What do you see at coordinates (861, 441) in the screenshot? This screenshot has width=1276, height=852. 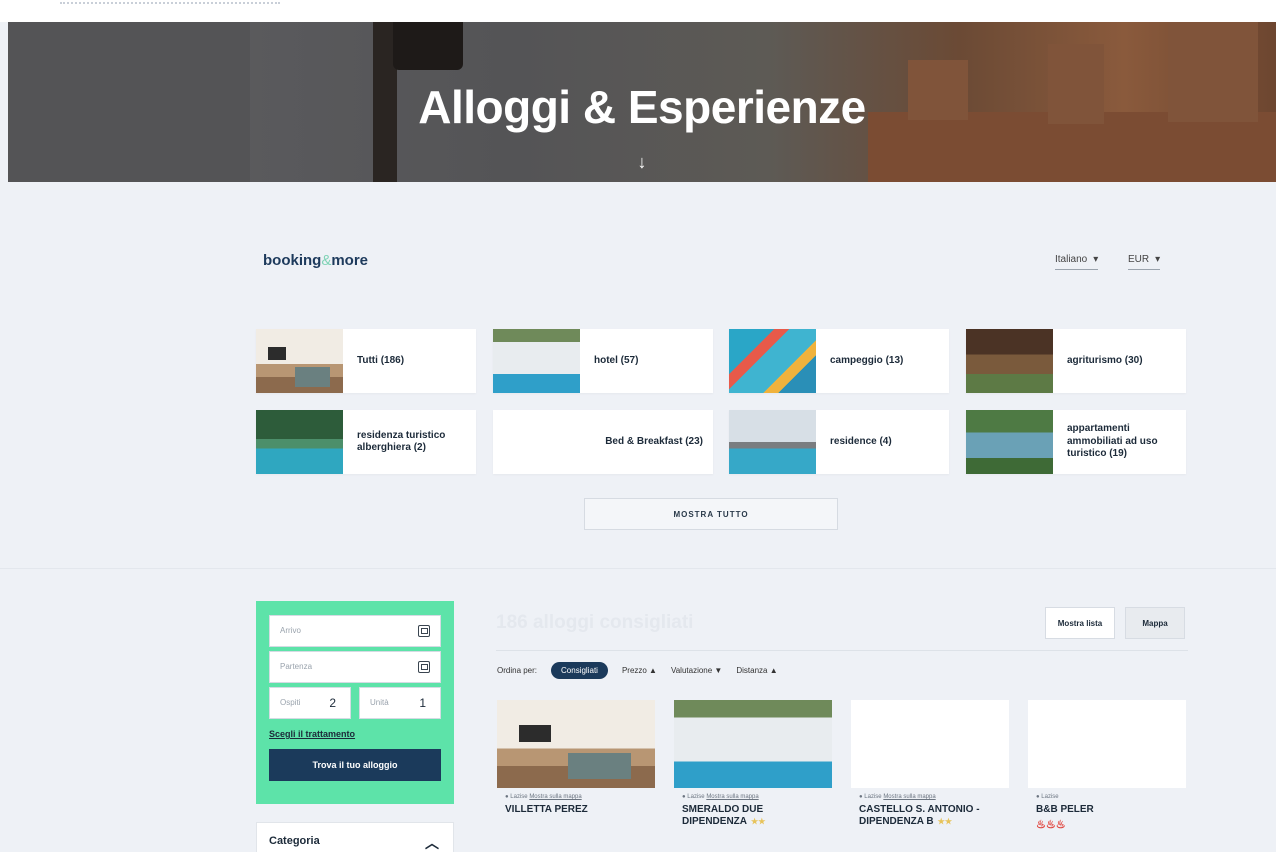 I see `category-label: residence (4)` at bounding box center [861, 441].